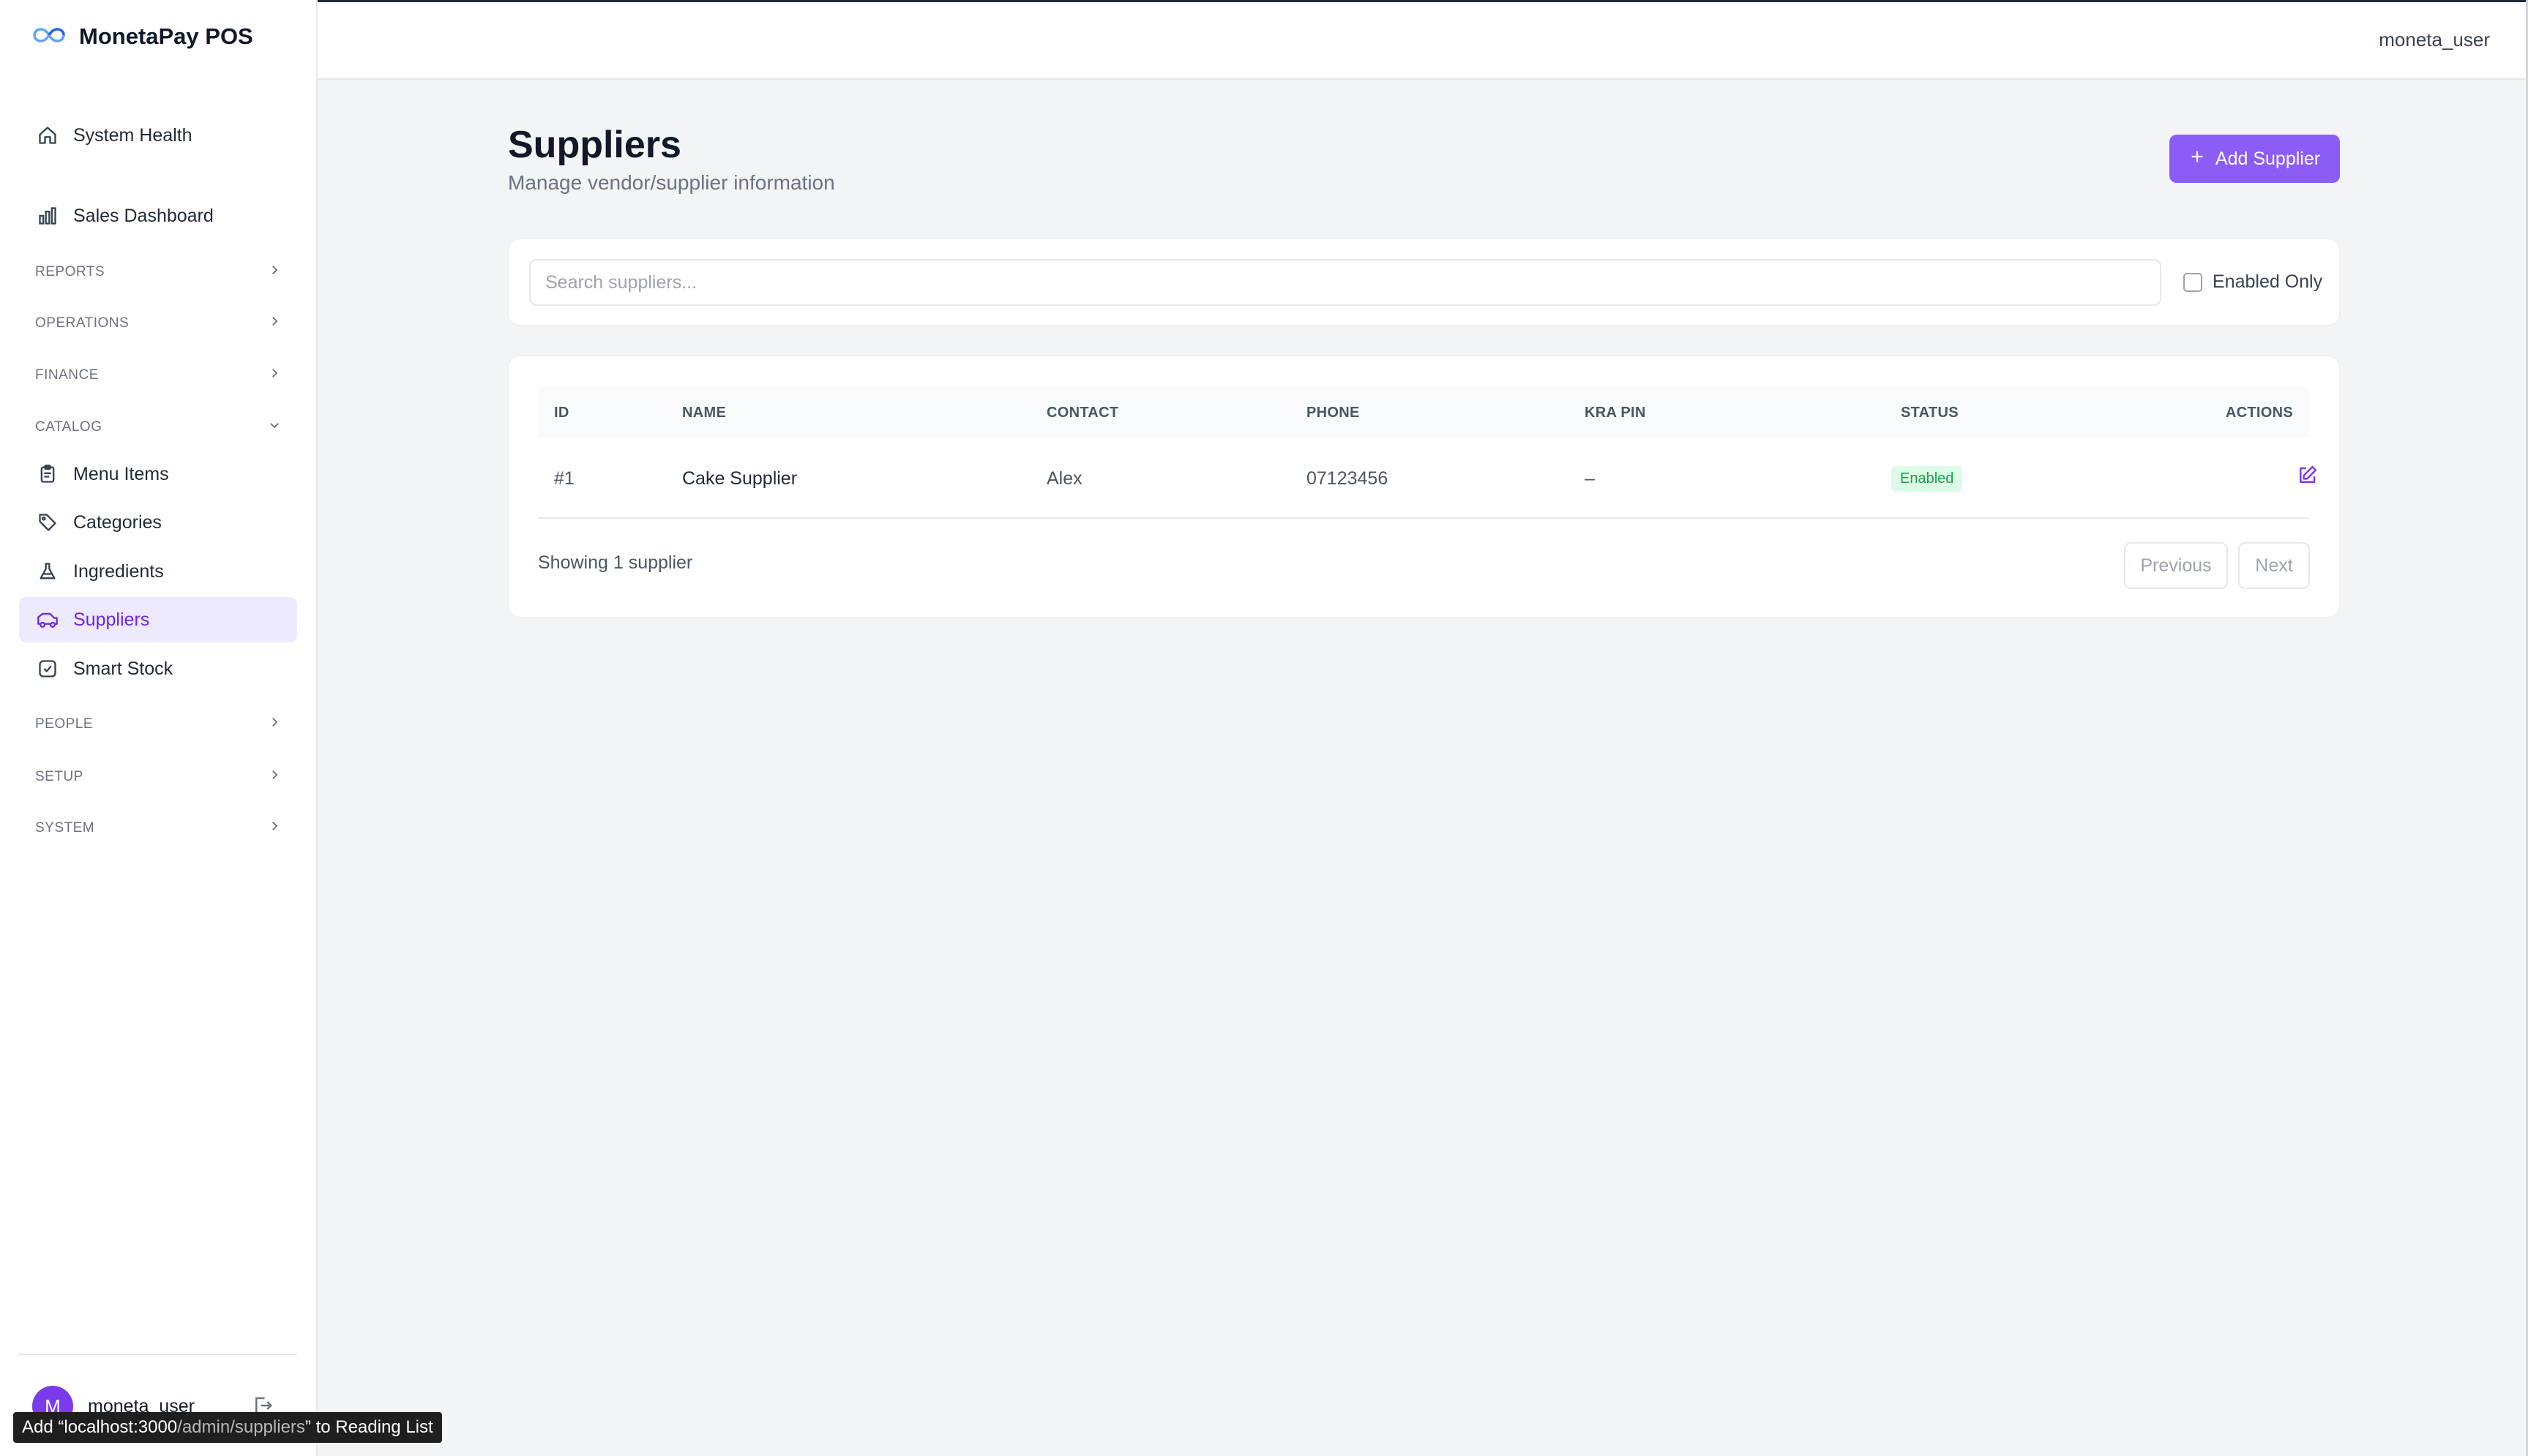  What do you see at coordinates (48, 620) in the screenshot?
I see `truck-icon` at bounding box center [48, 620].